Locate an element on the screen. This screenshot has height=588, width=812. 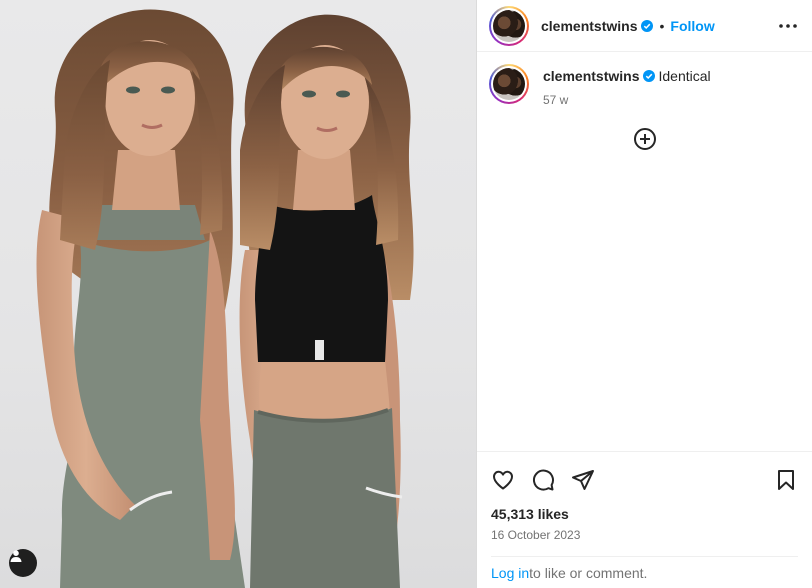
follow-button: Follow is located at coordinates (692, 26).